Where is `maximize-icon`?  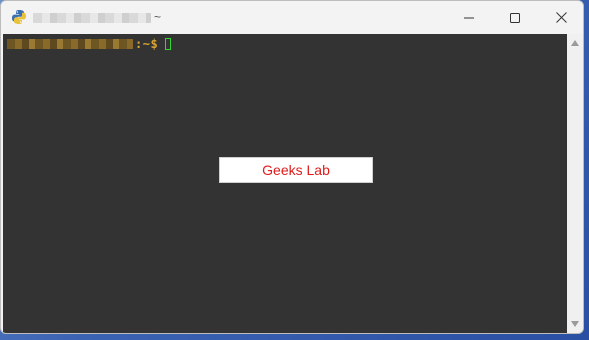
maximize-icon is located at coordinates (515, 17).